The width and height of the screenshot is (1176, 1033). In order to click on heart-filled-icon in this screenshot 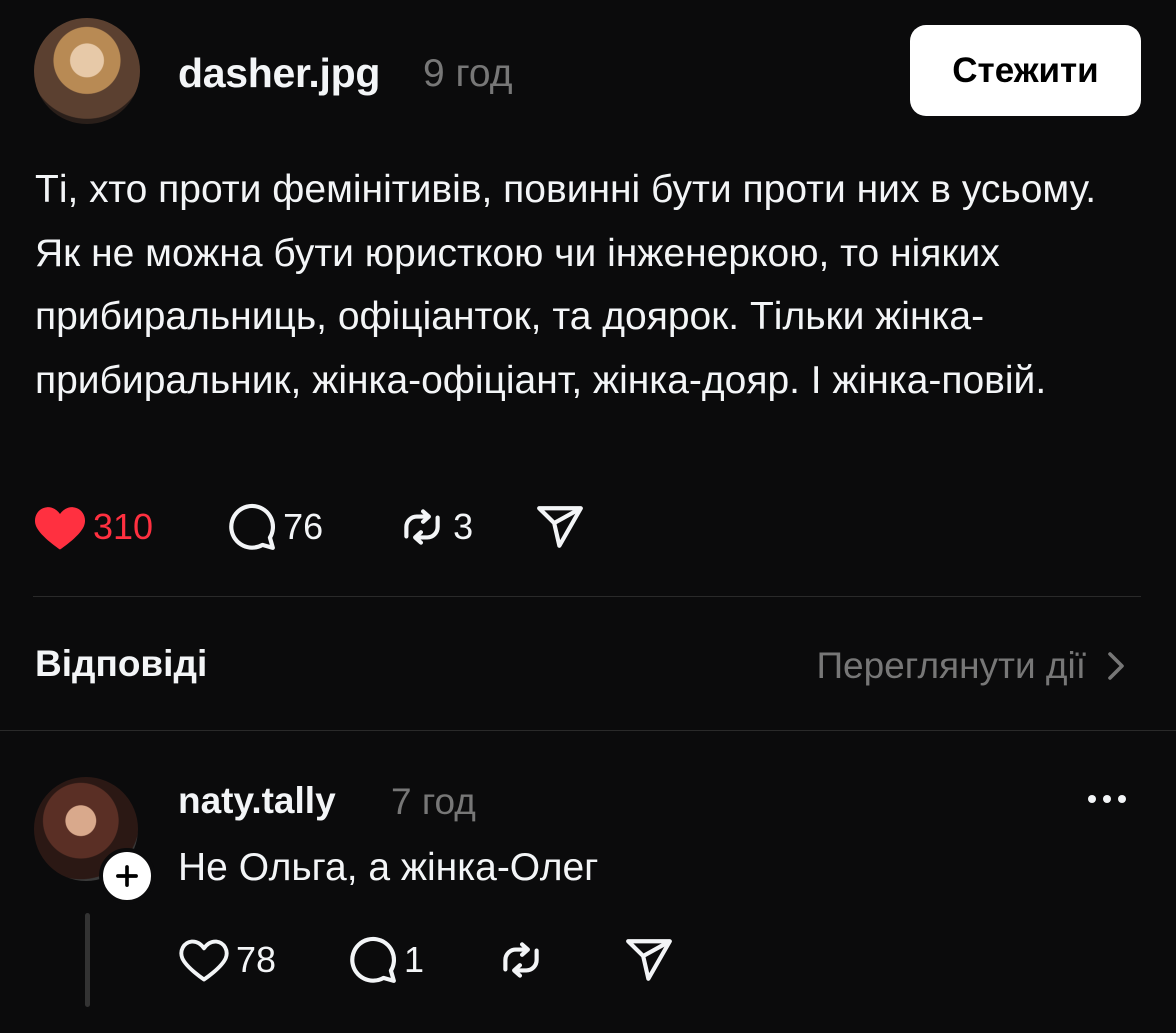, I will do `click(60, 528)`.